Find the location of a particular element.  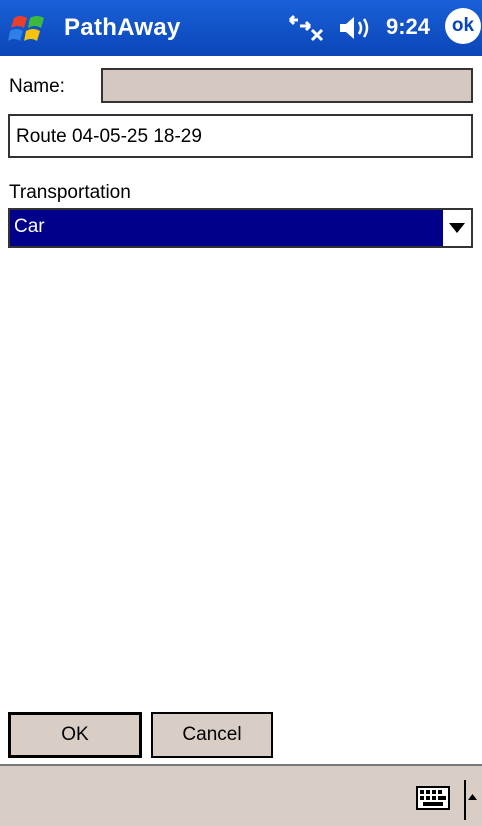

app-title: PathAway is located at coordinates (122, 27).